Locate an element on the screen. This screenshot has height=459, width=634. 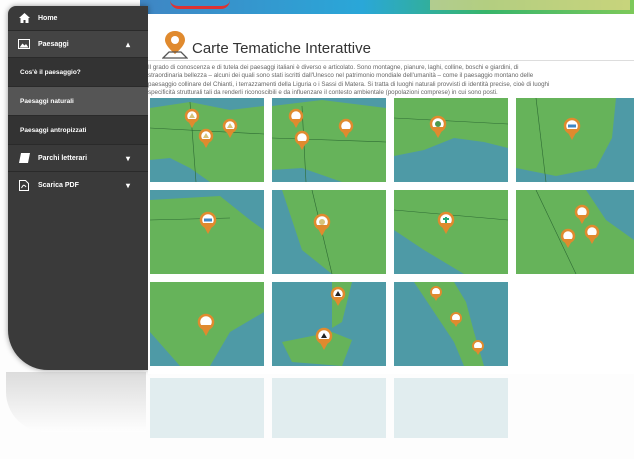
sidebar-item-label: Paesaggi is located at coordinates (53, 44).